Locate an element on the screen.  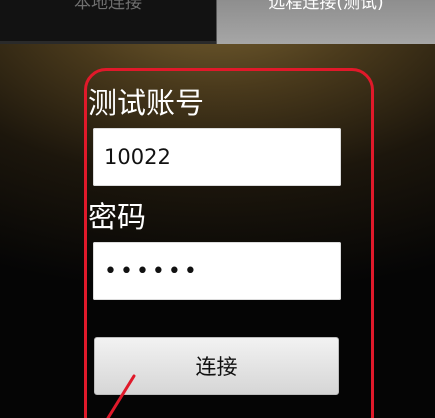
tab-local-connection: 本地连接 is located at coordinates (108, 22).